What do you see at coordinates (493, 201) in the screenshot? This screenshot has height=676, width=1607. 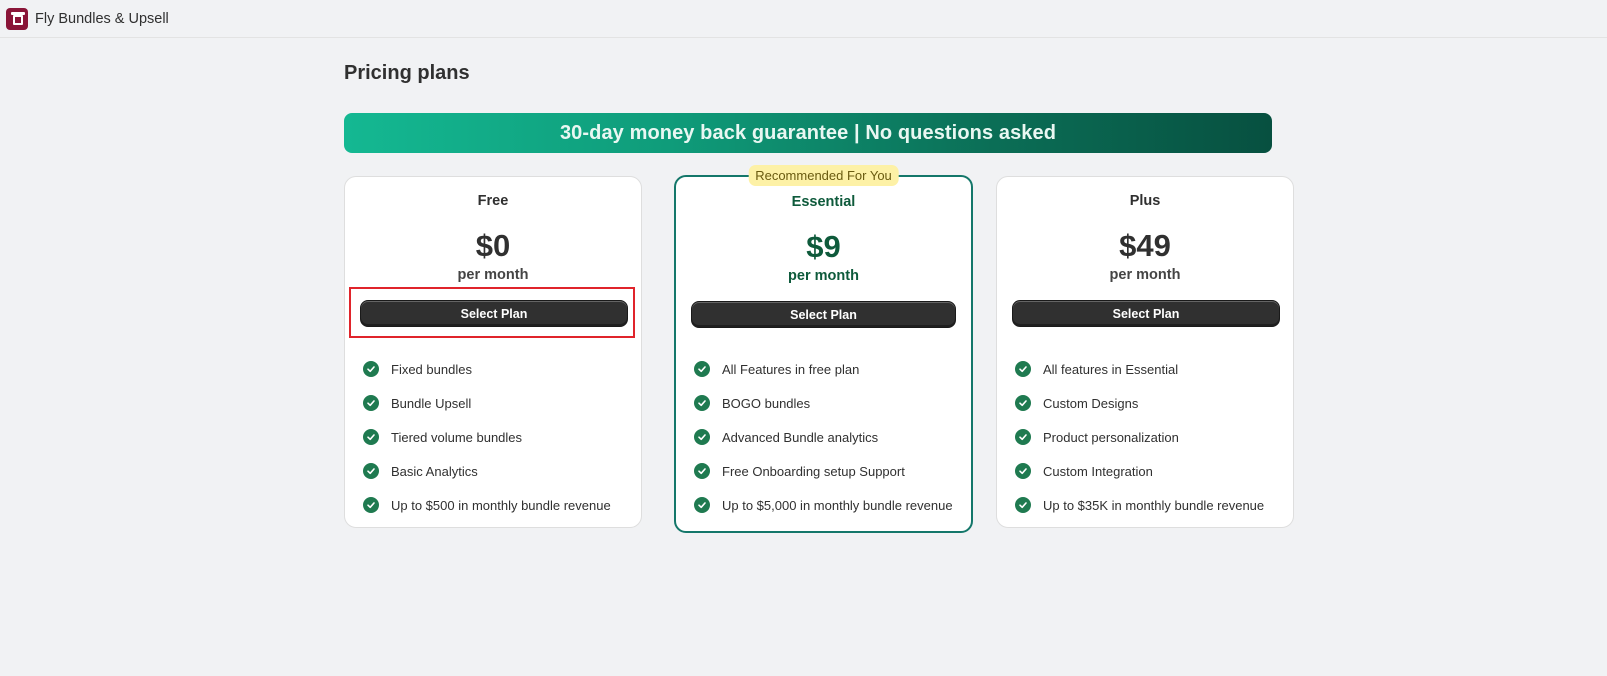 I see `plan-name: Free` at bounding box center [493, 201].